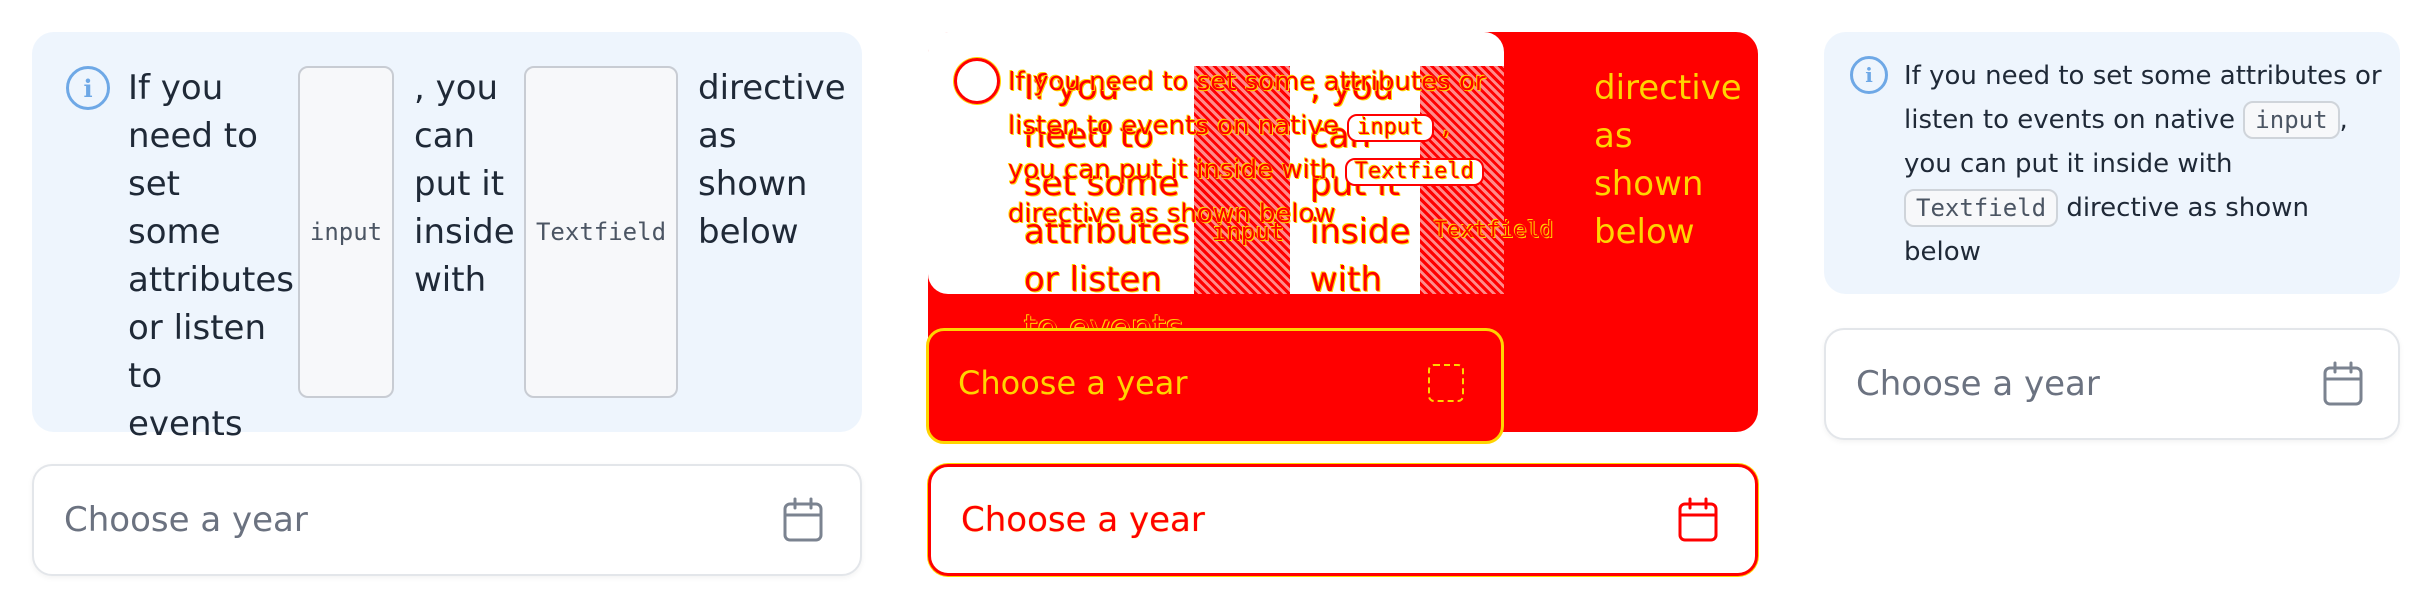 The image size is (2432, 608). Describe the element at coordinates (717, 136) in the screenshot. I see `notice-word: as` at that location.